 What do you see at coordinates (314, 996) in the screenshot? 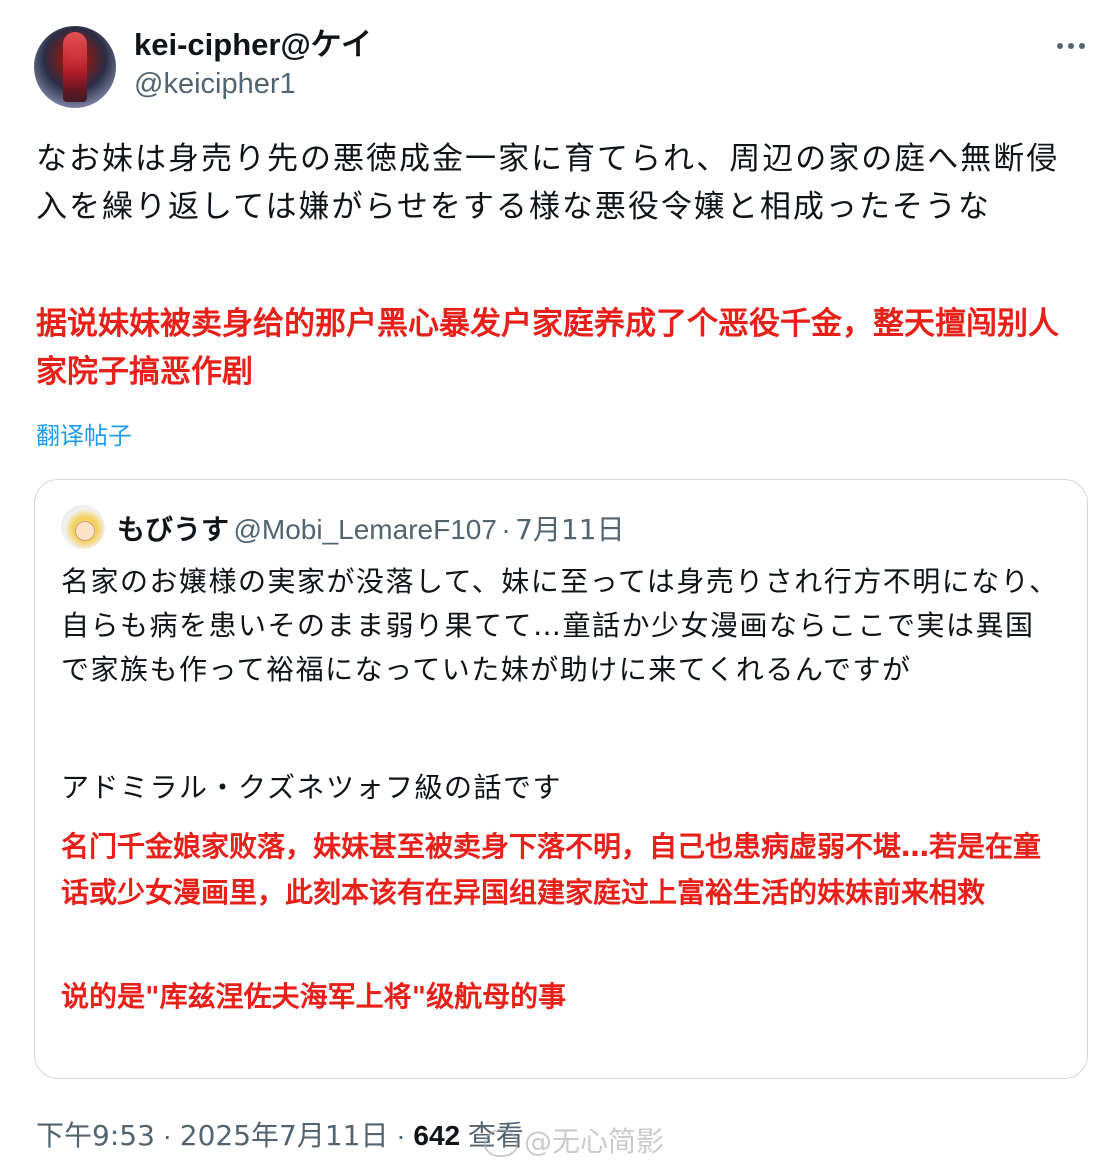
I see `quoted-translation-overlay-2: 说的是"库兹涅佐夫海军上将"级航母的事` at bounding box center [314, 996].